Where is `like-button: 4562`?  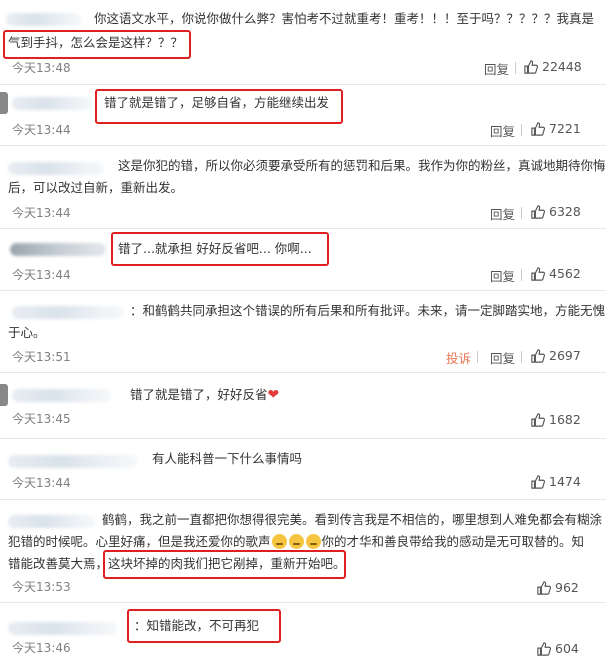
like-button: 4562 is located at coordinates (556, 273).